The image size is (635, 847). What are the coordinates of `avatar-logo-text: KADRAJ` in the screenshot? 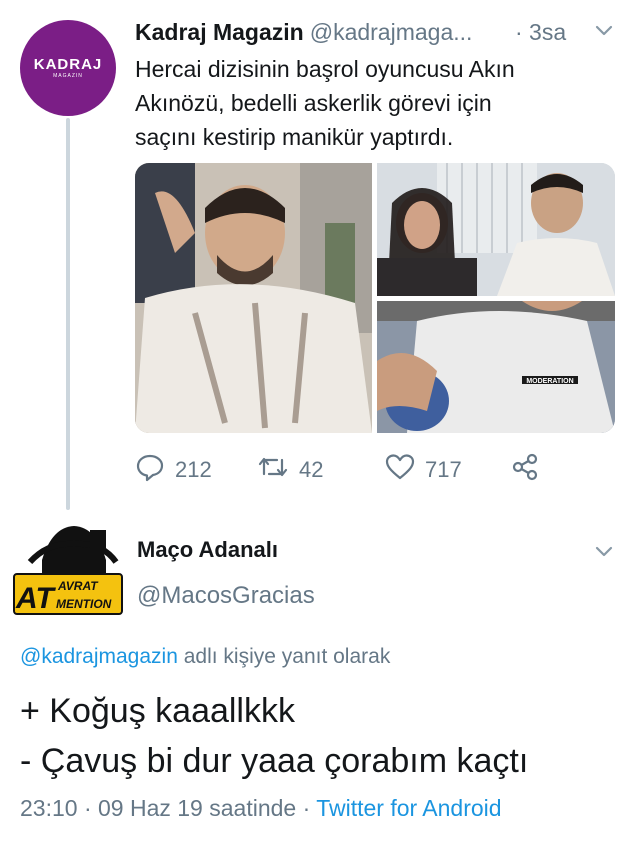 It's located at (68, 64).